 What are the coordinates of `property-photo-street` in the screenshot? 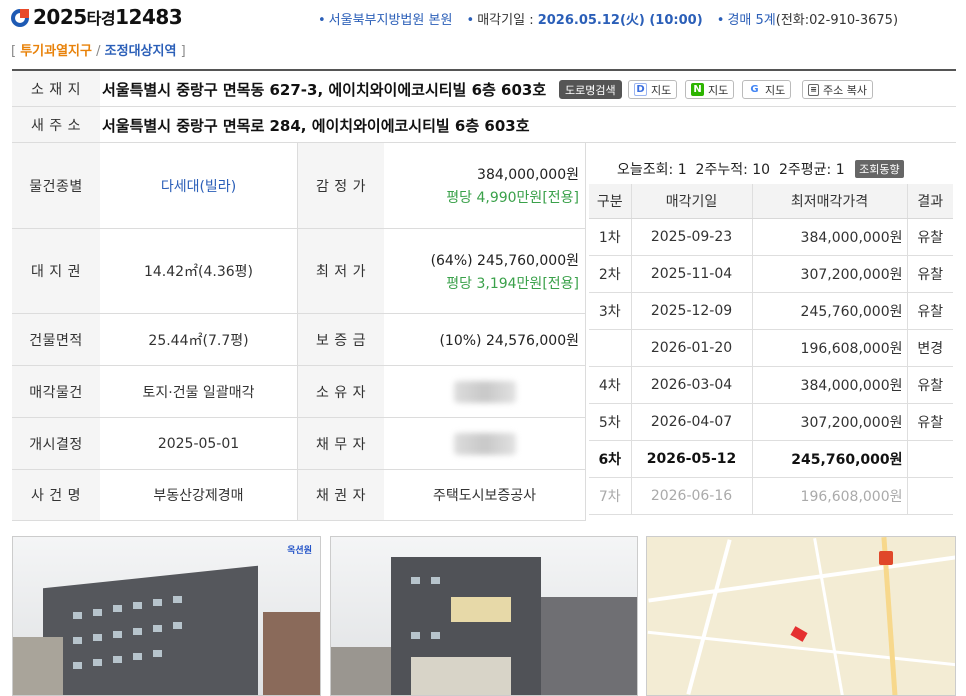 It's located at (484, 616).